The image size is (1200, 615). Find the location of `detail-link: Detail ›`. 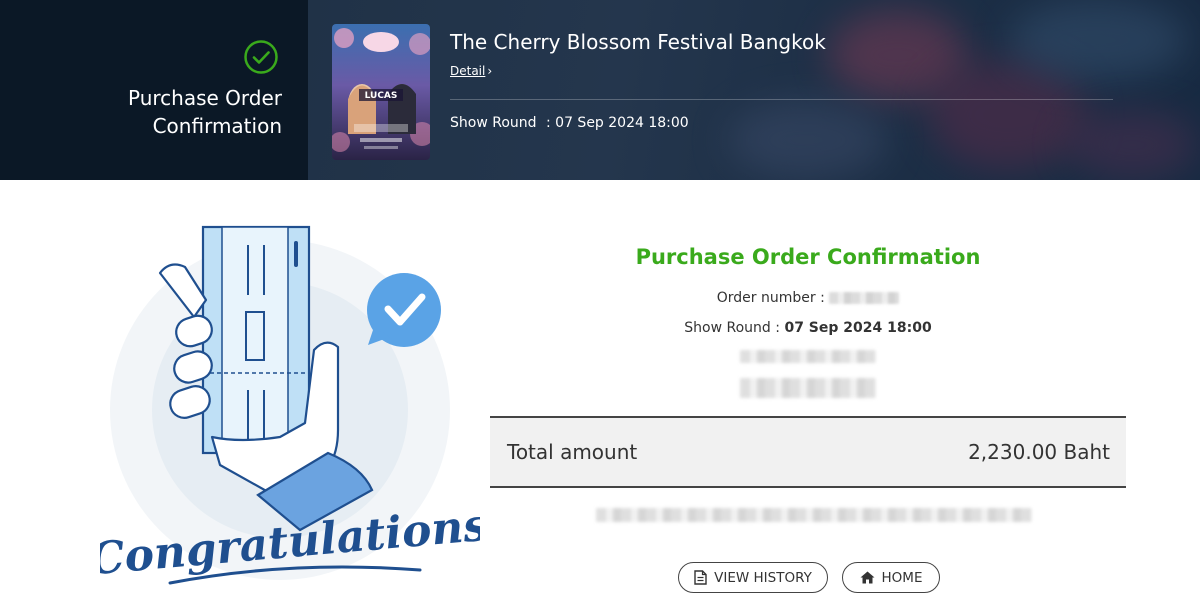

detail-link: Detail › is located at coordinates (471, 71).